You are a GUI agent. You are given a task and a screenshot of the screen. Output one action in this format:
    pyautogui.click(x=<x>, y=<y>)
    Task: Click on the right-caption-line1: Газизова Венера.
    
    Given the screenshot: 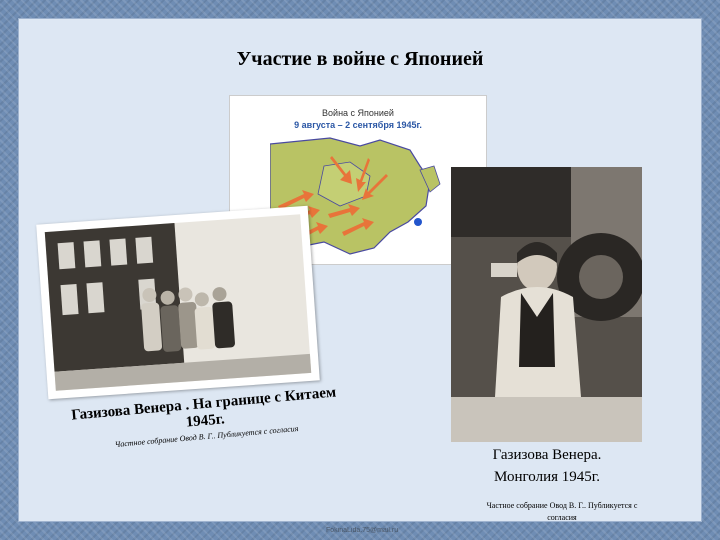 What is the action you would take?
    pyautogui.click(x=547, y=455)
    